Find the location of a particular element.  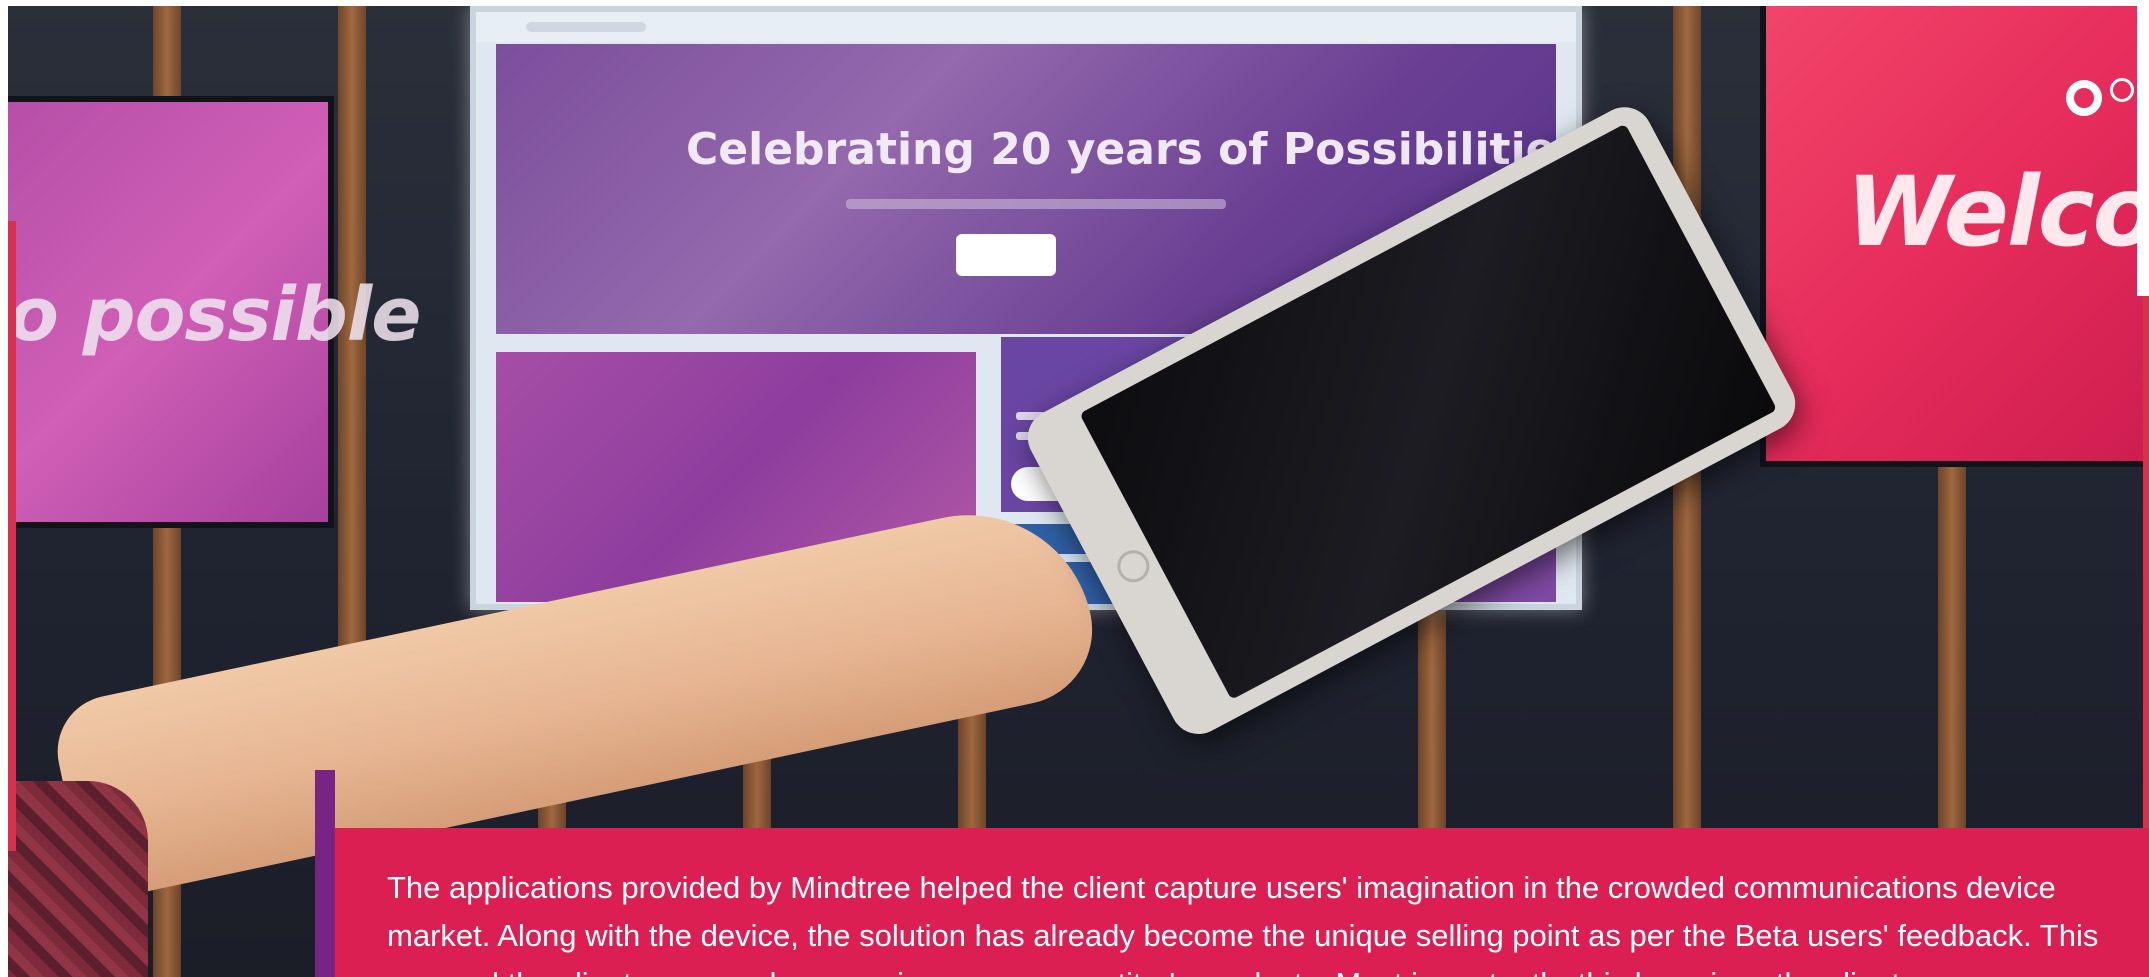

shirt-sleeve is located at coordinates (78, 879).